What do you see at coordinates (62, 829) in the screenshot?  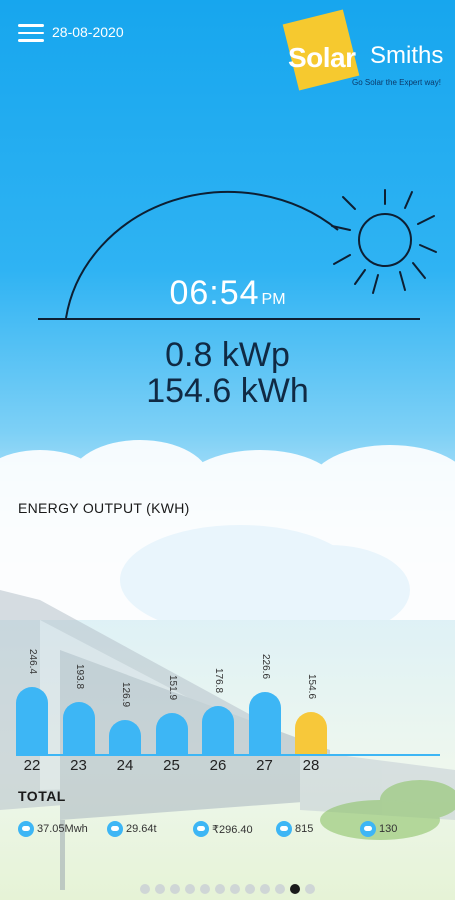 I see `stat-energy-value: 37.05Mwh` at bounding box center [62, 829].